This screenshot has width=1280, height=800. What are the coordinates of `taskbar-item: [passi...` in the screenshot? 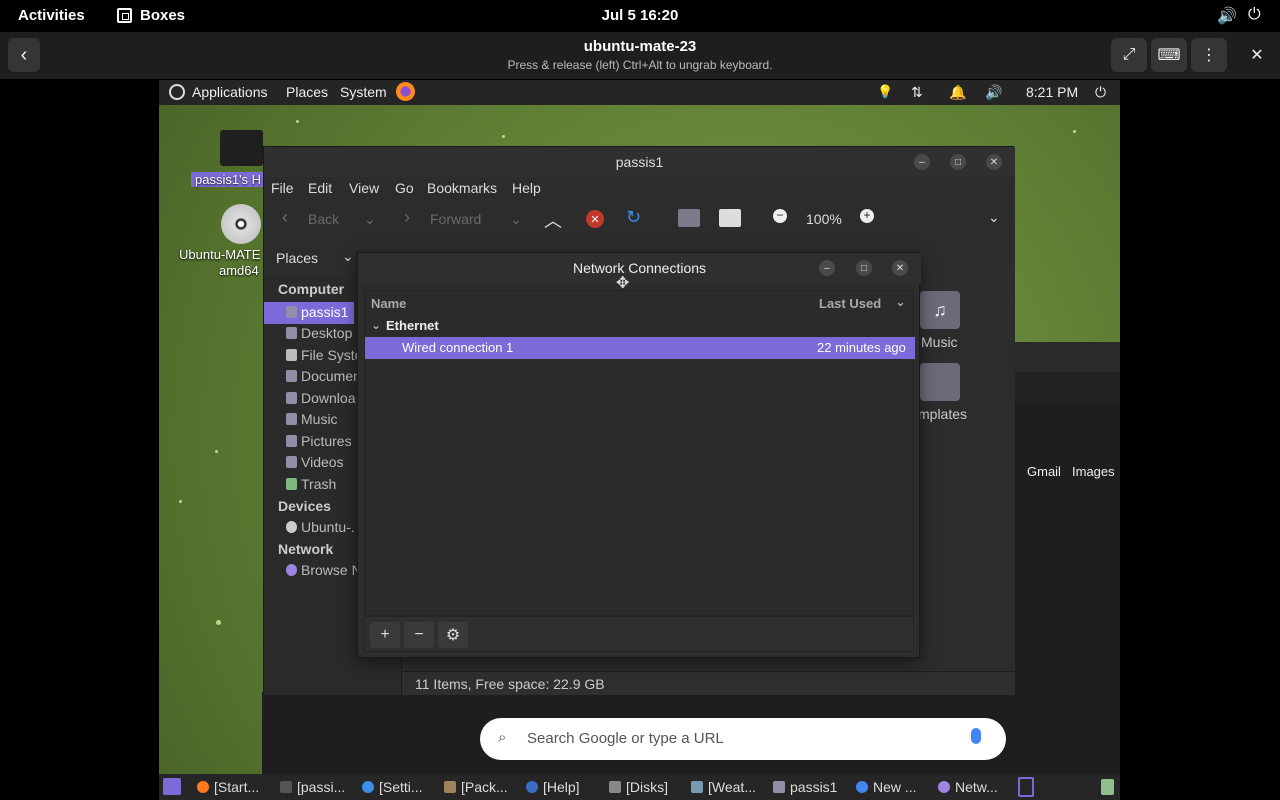 It's located at (312, 787).